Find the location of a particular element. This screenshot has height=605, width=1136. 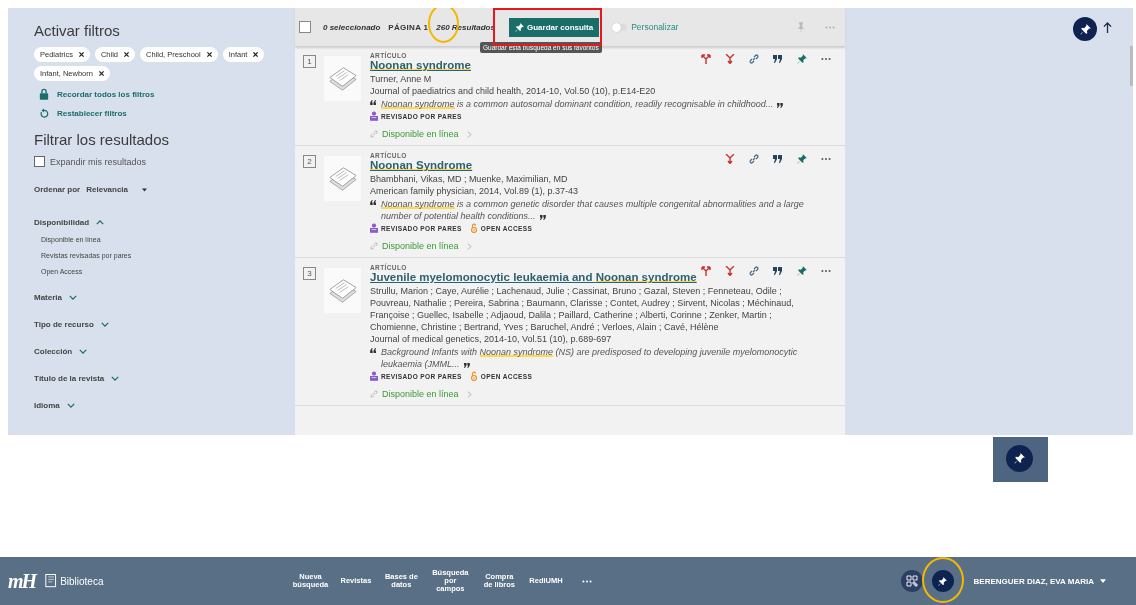

author-list: Strullu, Marion ; Caye, Aurélie ; Lachenaud, Julie ; Cassinat, Bruno ; Gazal, Steven ; Fenneteau, Odile ; Pouvreau, Nathalie ; Pereira, Sabrina ; Baumann, Clarisse ; Contet, Audrey ; Sirvent, Nicolas ; Méchinaud, Françoise ; Guellec, Isabelle ; Adjaoud, Dalila ; Paillard, Catherine ; Alberti, Corinne ; Zenker, Martin ; Chomienne, Christine ; Bertrand, Yves ; Baruchel, André ; Verloes, Alain ; Cavé, Hélène is located at coordinates (602, 309).